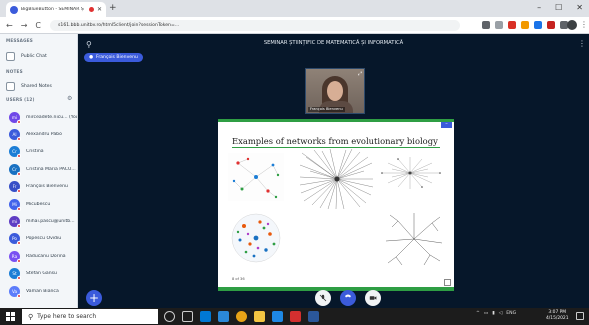 The height and width of the screenshot is (325, 589). Describe the element at coordinates (14, 71) in the screenshot. I see `notes-header: NOTES` at that location.